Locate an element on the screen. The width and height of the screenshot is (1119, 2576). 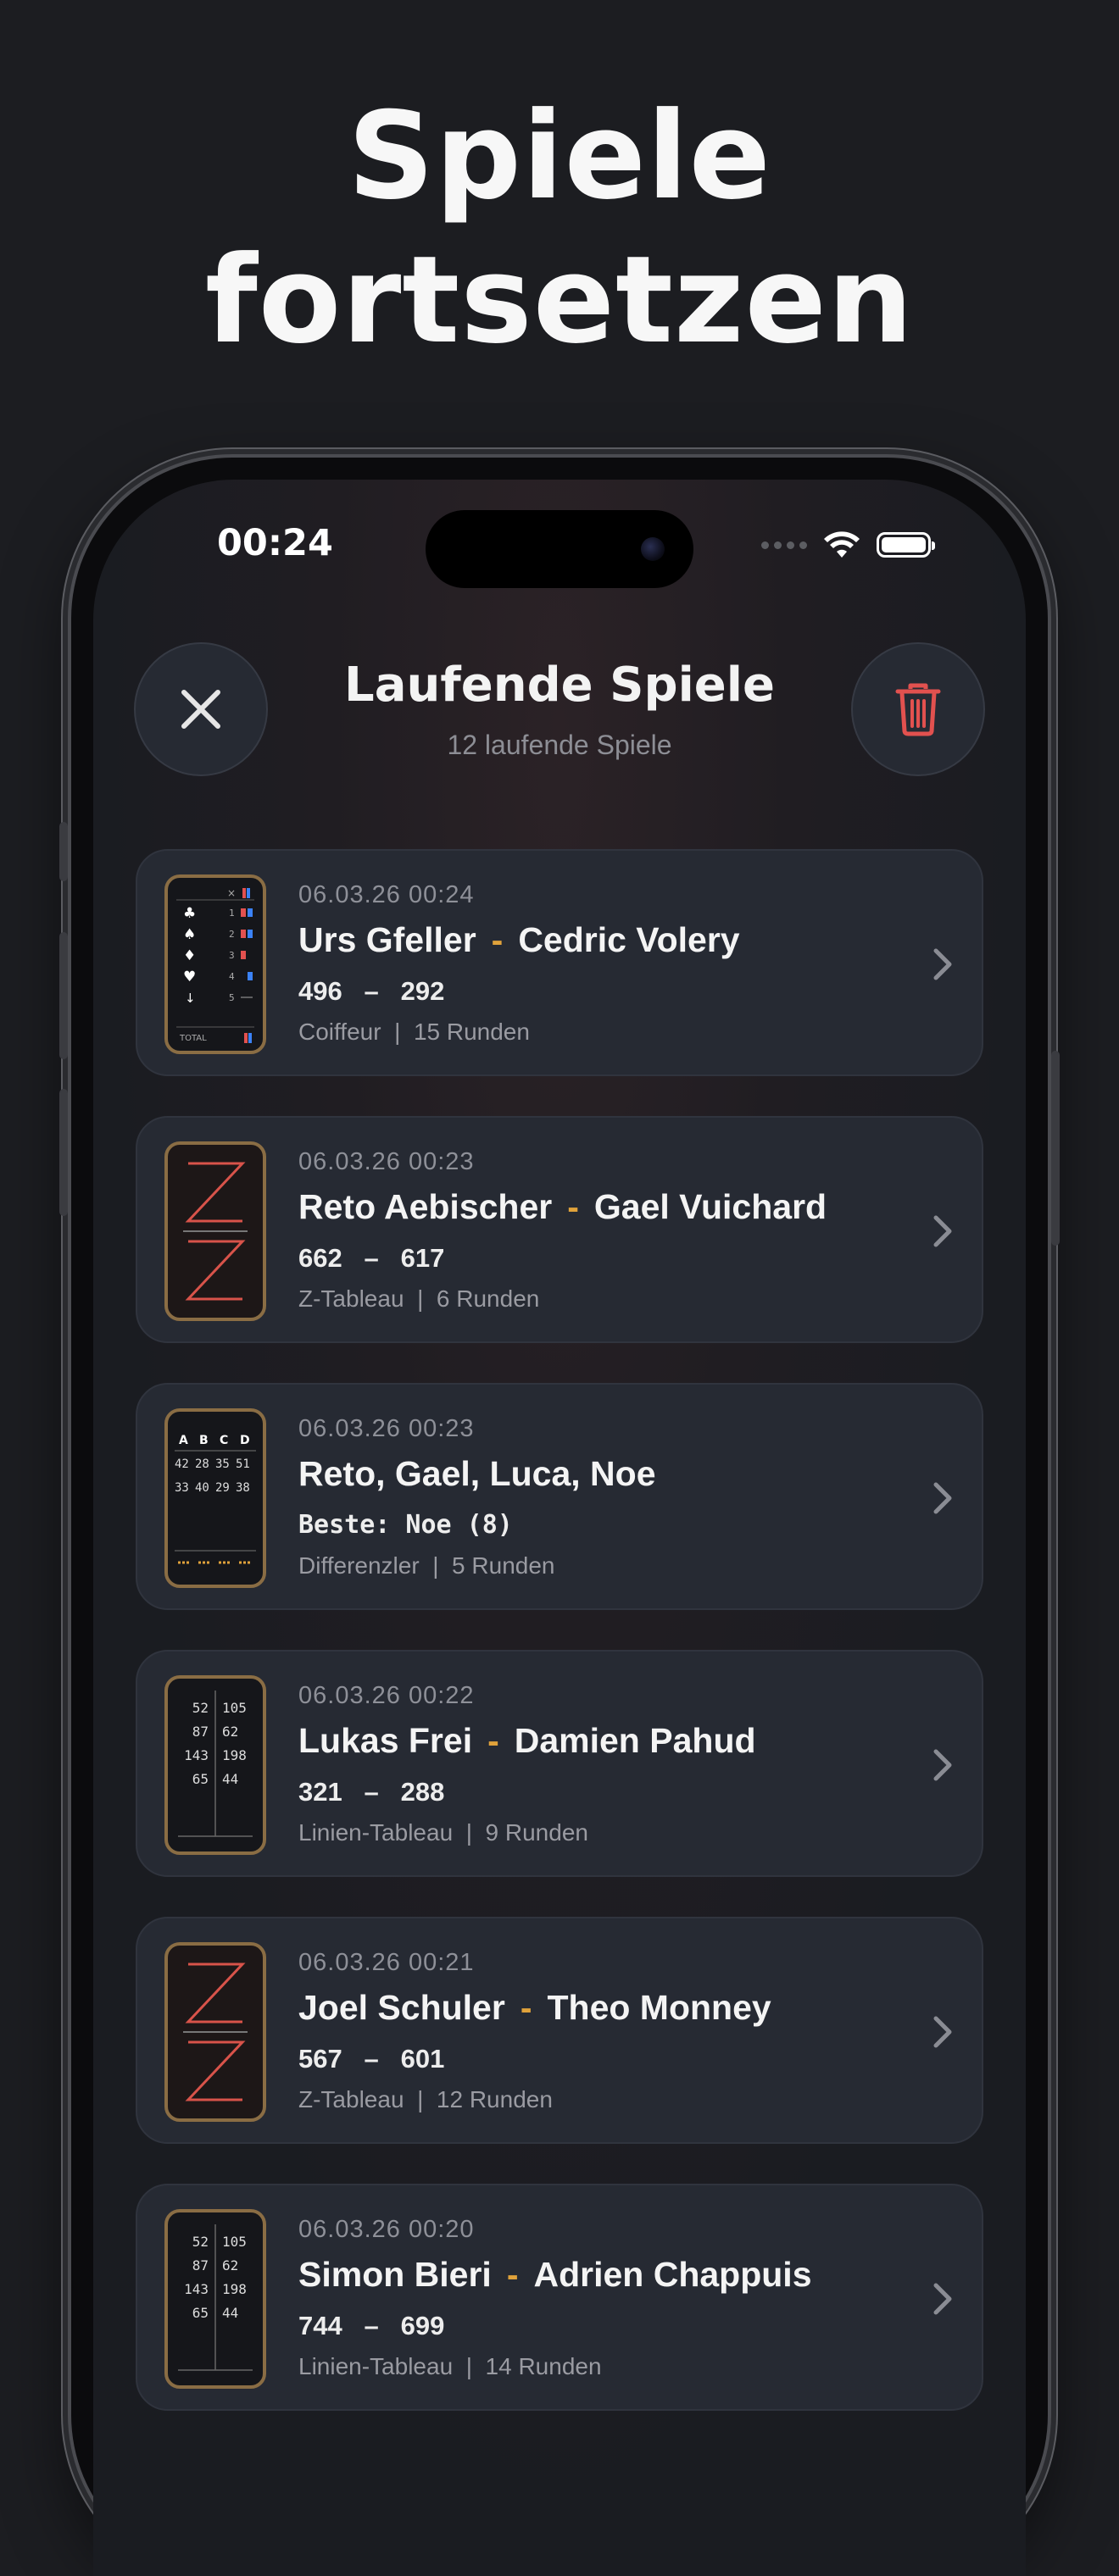
player-2: Cedric Volery is located at coordinates (629, 939).